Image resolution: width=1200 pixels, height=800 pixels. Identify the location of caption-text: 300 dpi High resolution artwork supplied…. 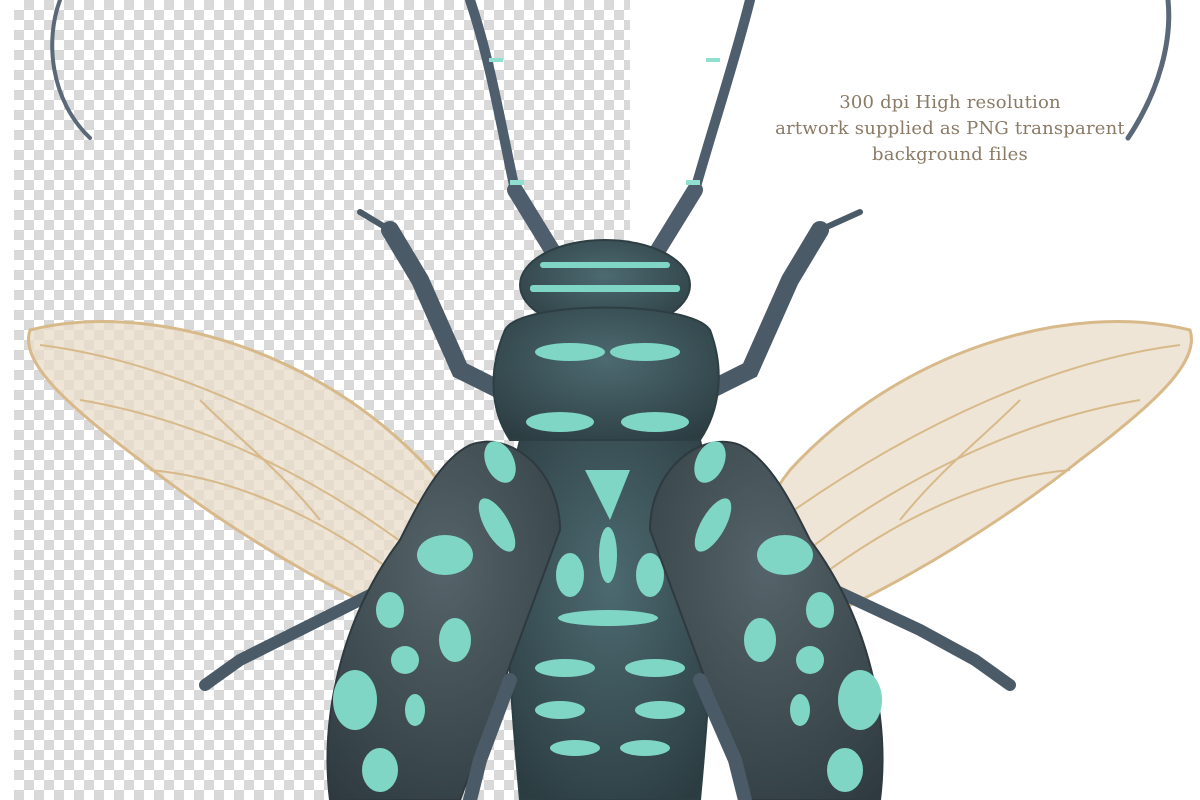
(950, 129).